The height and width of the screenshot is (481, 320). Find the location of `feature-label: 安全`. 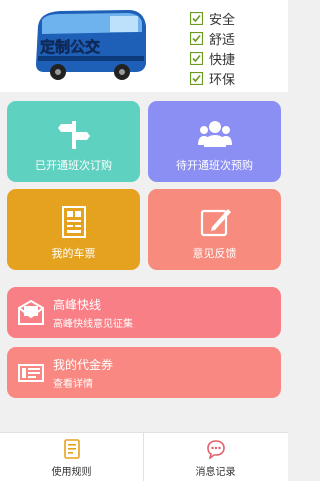

feature-label: 安全 is located at coordinates (222, 20).